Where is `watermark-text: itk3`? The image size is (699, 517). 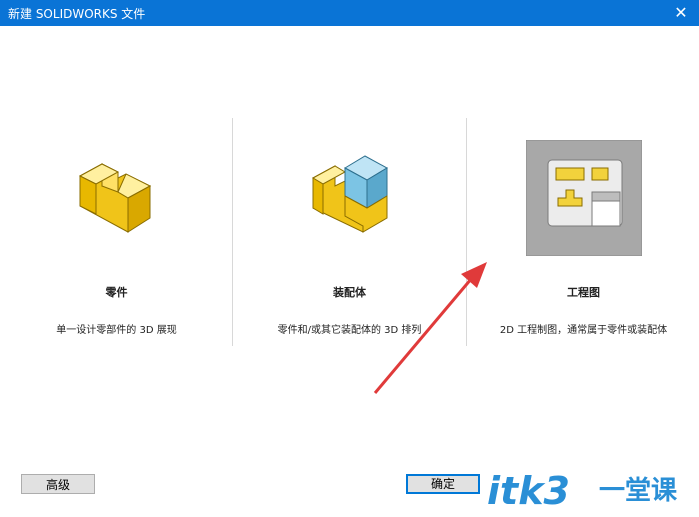 watermark-text: itk3 is located at coordinates (528, 491).